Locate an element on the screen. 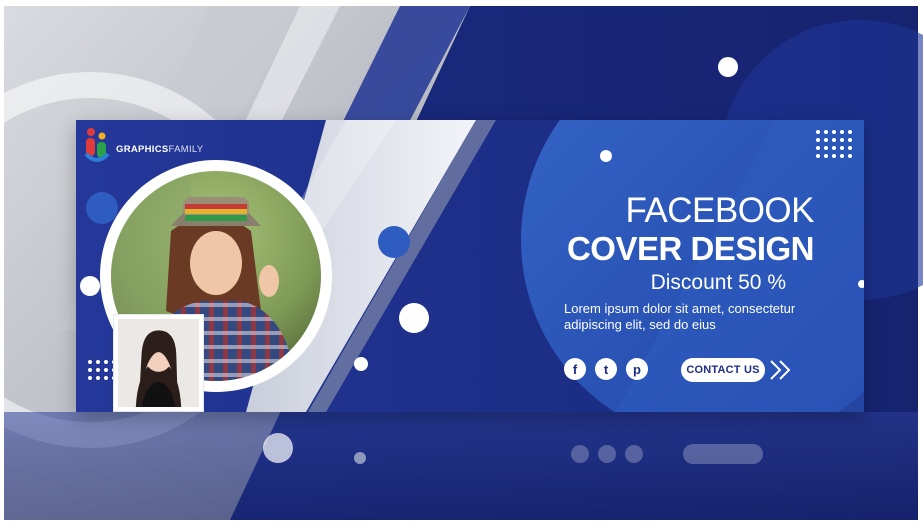  social-links: f t p is located at coordinates (606, 369).